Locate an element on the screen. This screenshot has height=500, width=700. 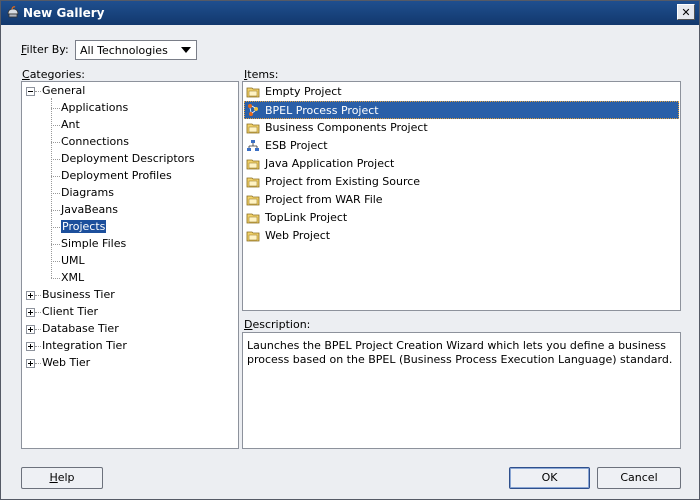
tree-item-deployment-descriptors: Deployment Descriptors is located at coordinates (128, 159).